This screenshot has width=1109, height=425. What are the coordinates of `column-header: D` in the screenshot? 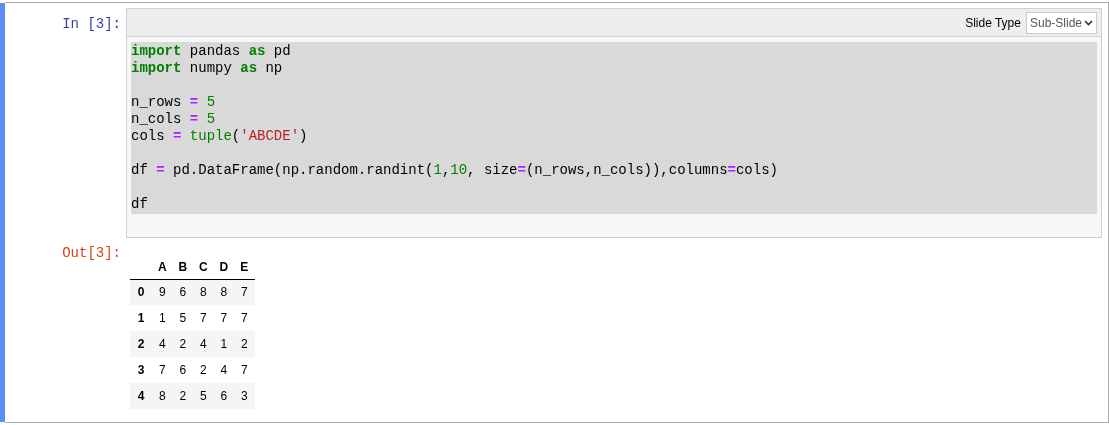 It's located at (223, 267).